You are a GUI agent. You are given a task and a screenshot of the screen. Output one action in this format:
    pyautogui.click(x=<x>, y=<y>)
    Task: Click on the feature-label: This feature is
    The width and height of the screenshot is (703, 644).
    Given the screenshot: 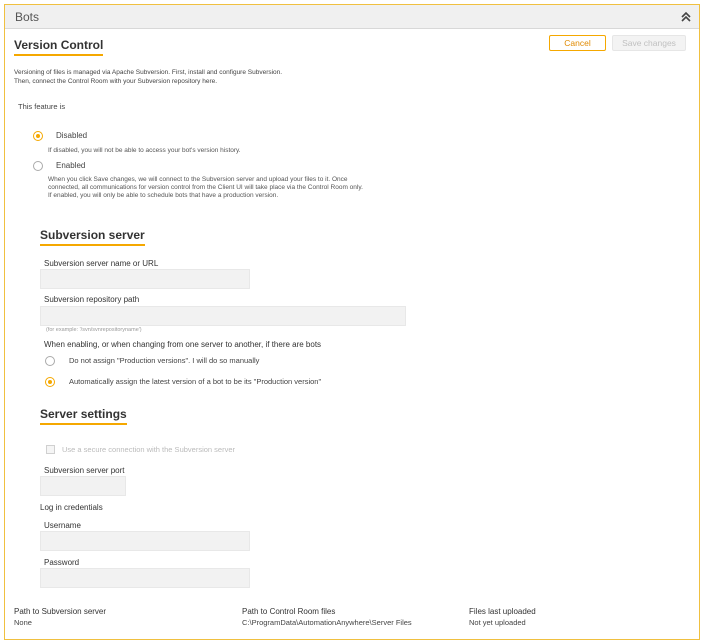 What is the action you would take?
    pyautogui.click(x=42, y=106)
    